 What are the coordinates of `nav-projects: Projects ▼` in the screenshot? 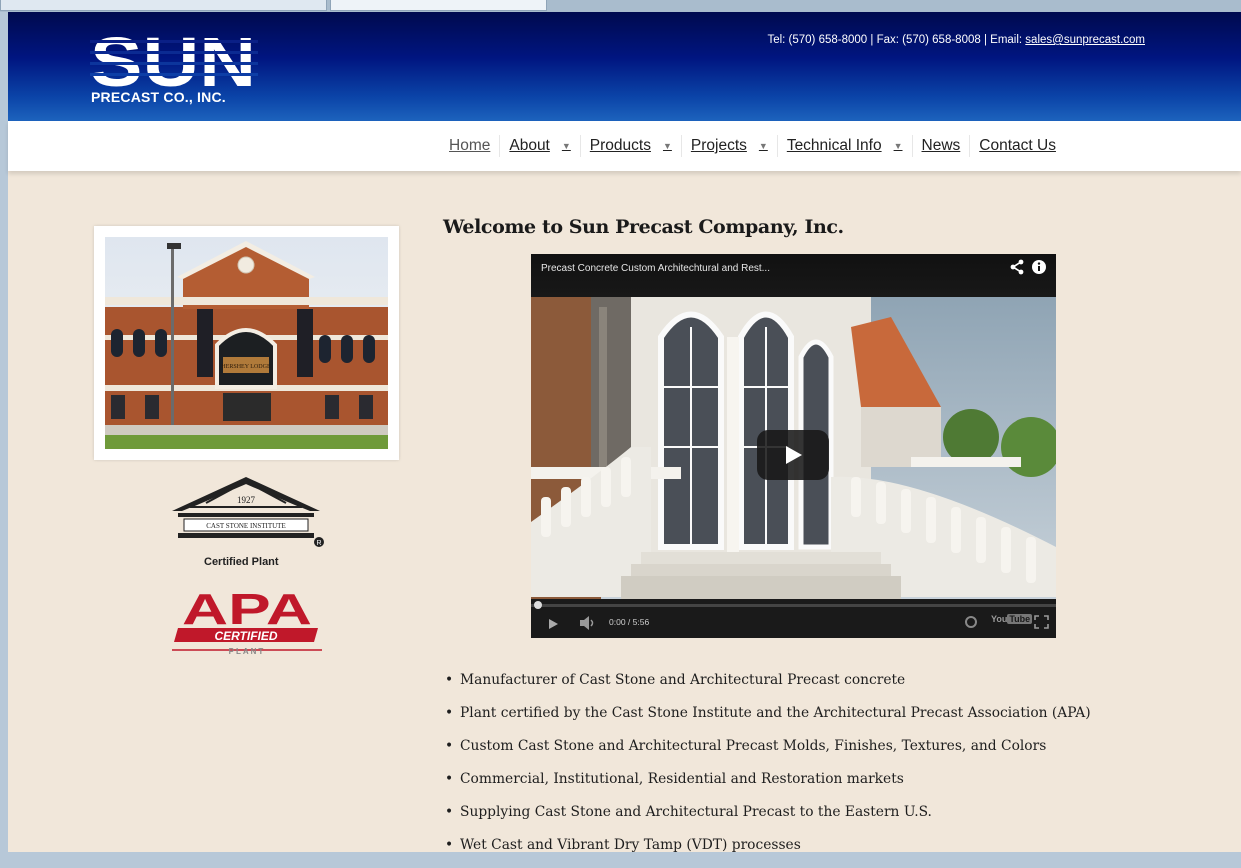 It's located at (730, 146).